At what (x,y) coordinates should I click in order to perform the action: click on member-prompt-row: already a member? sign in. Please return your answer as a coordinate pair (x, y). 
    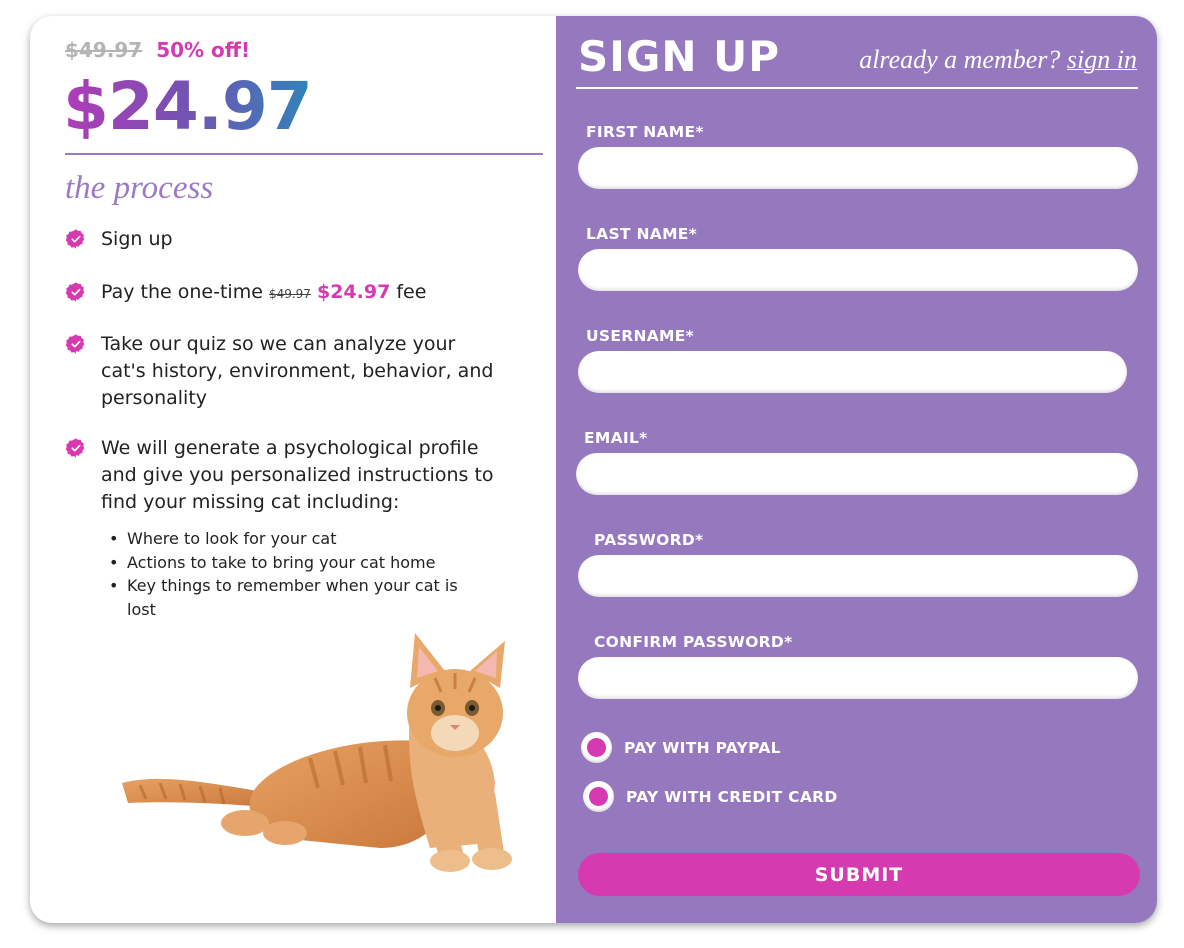
    Looking at the image, I should click on (998, 60).